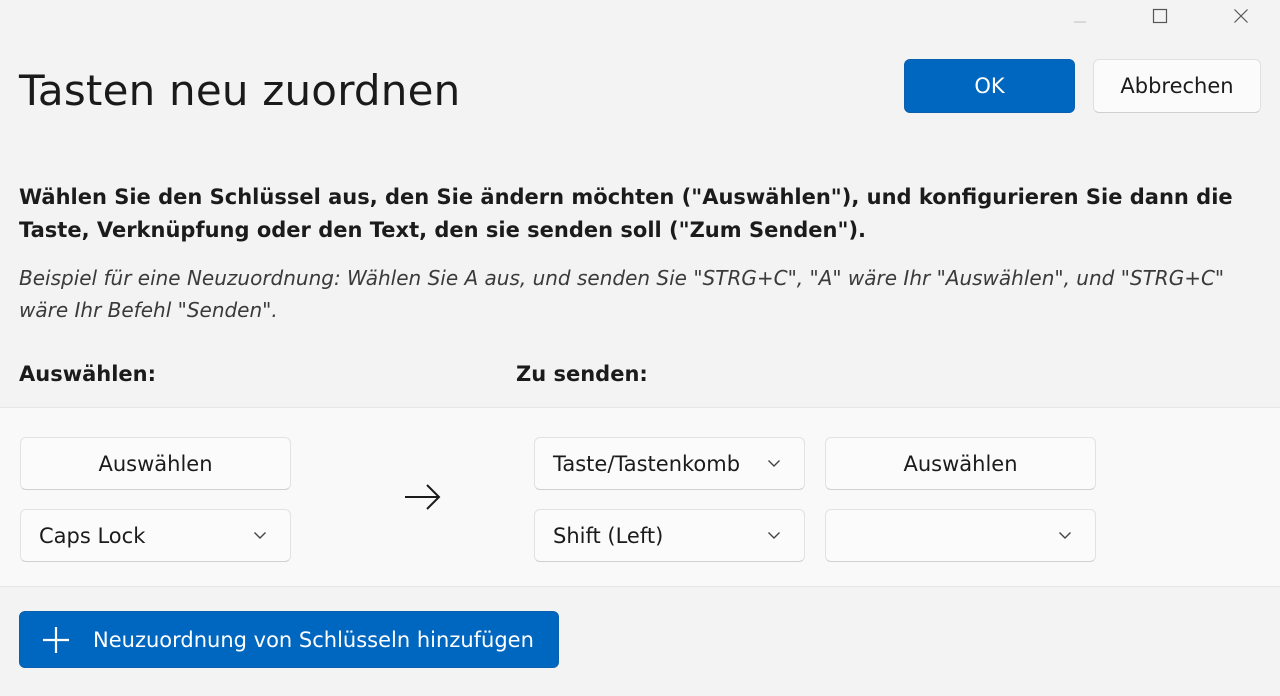 The image size is (1280, 696). I want to click on close-button, so click(1241, 16).